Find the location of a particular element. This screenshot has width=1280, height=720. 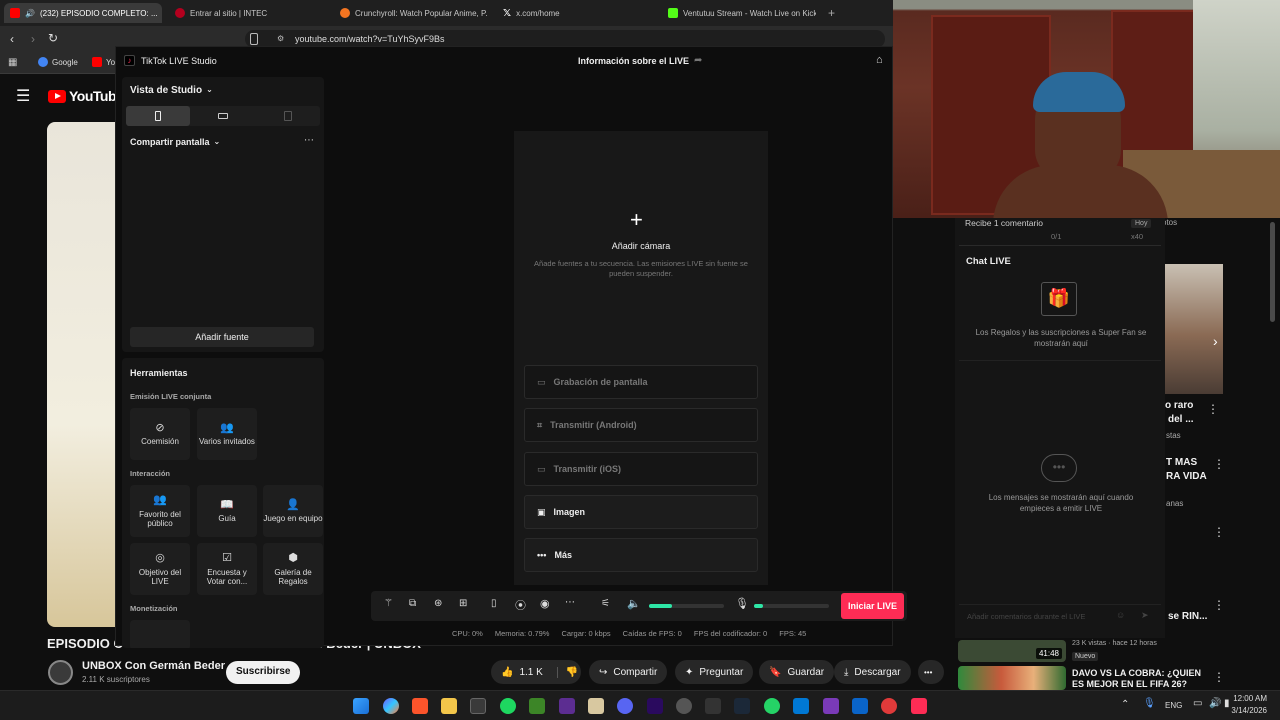

add-scene-icon: ⊞ is located at coordinates (463, 603).